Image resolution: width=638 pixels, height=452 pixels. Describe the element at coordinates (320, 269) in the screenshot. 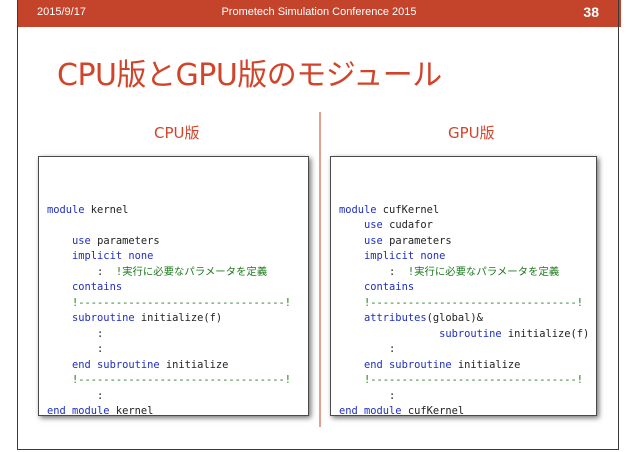

I see `column-divider` at that location.